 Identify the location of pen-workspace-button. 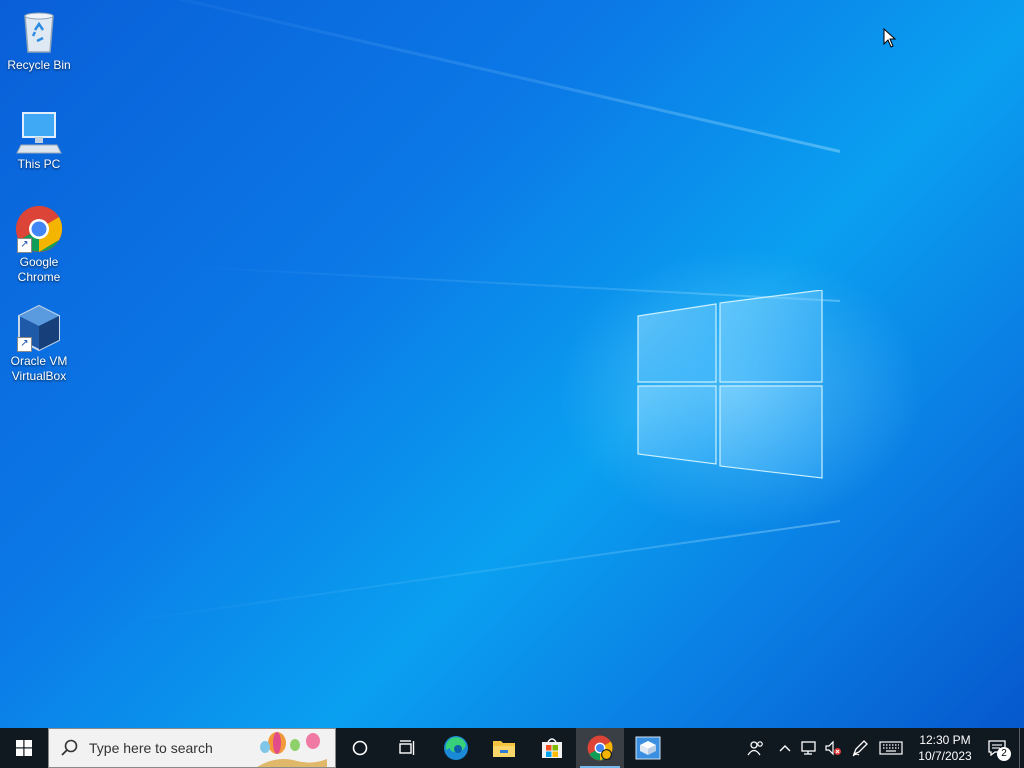
(860, 748).